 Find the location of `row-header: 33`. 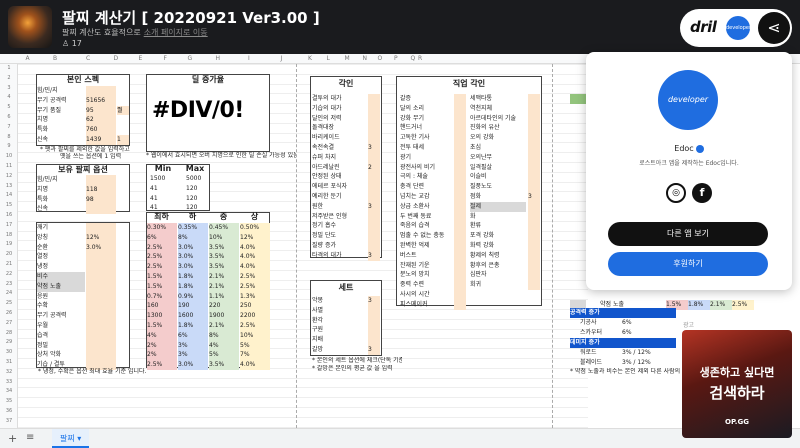

row-header: 33 is located at coordinates (9, 382).